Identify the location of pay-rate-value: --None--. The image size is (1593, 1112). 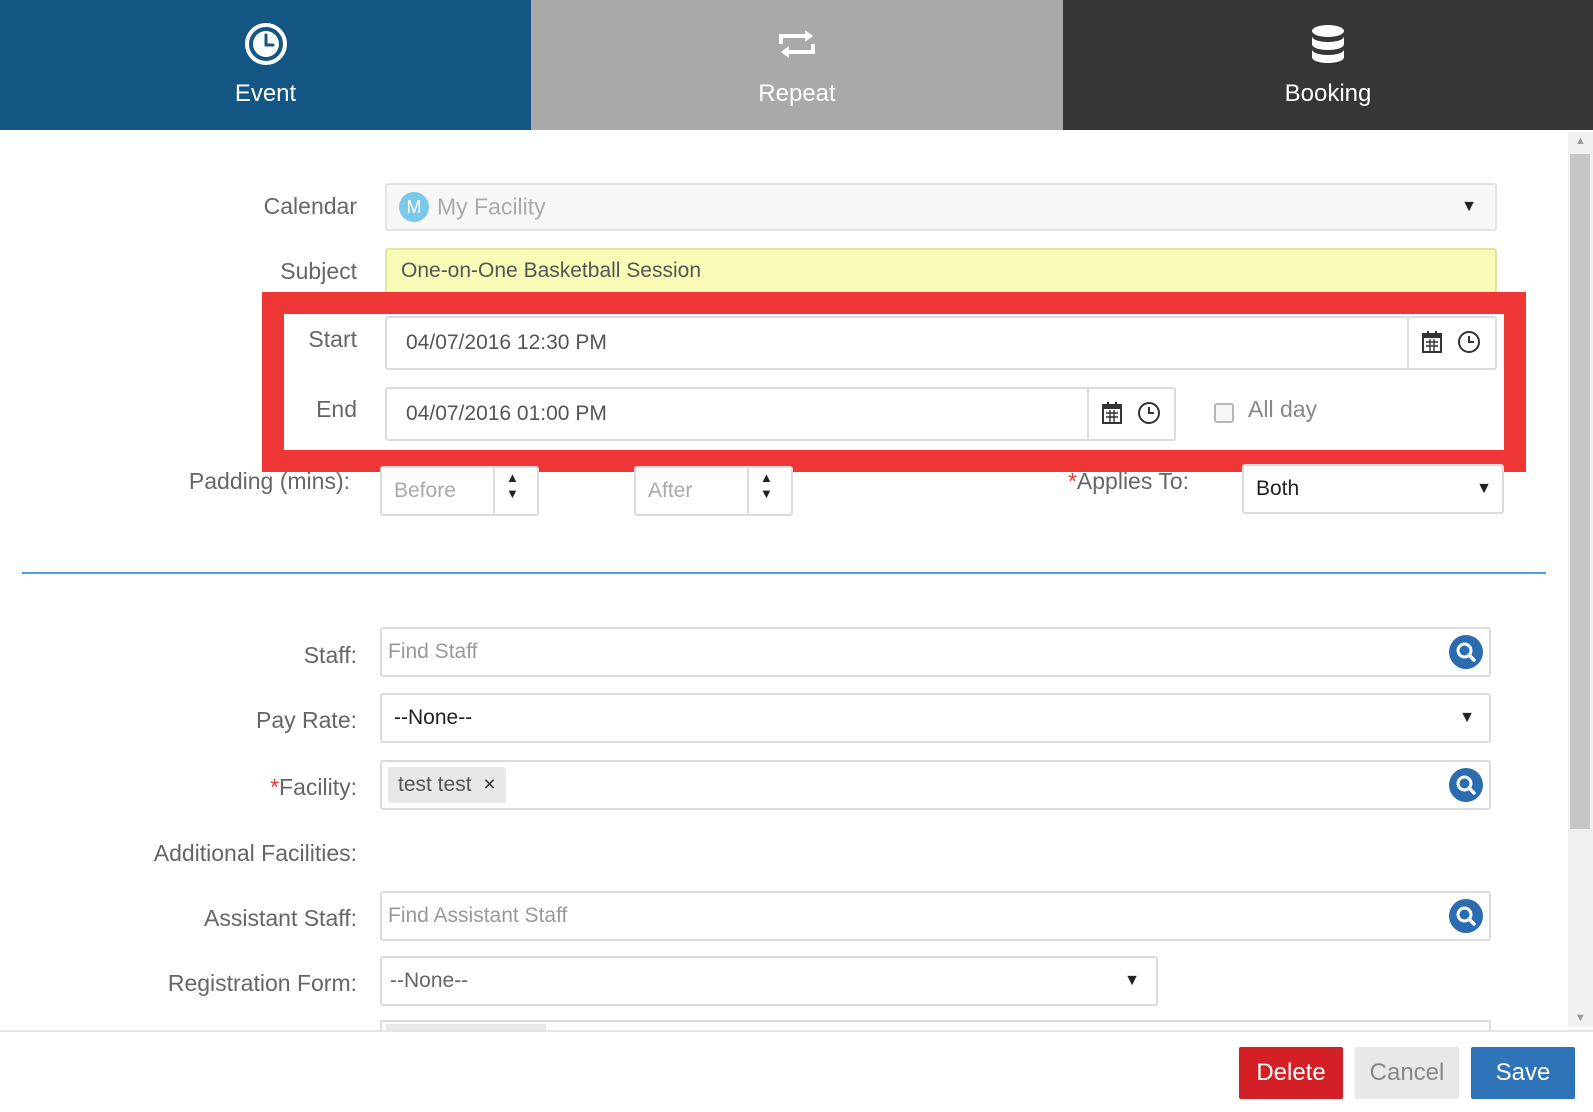
(433, 717).